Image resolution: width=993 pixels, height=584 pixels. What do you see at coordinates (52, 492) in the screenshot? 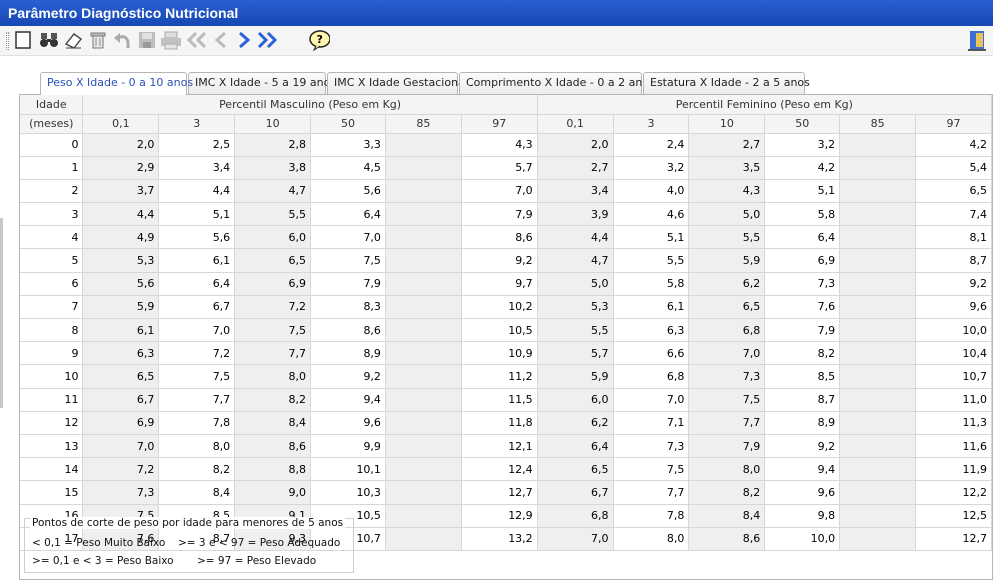
I see `cell-idade: 15` at bounding box center [52, 492].